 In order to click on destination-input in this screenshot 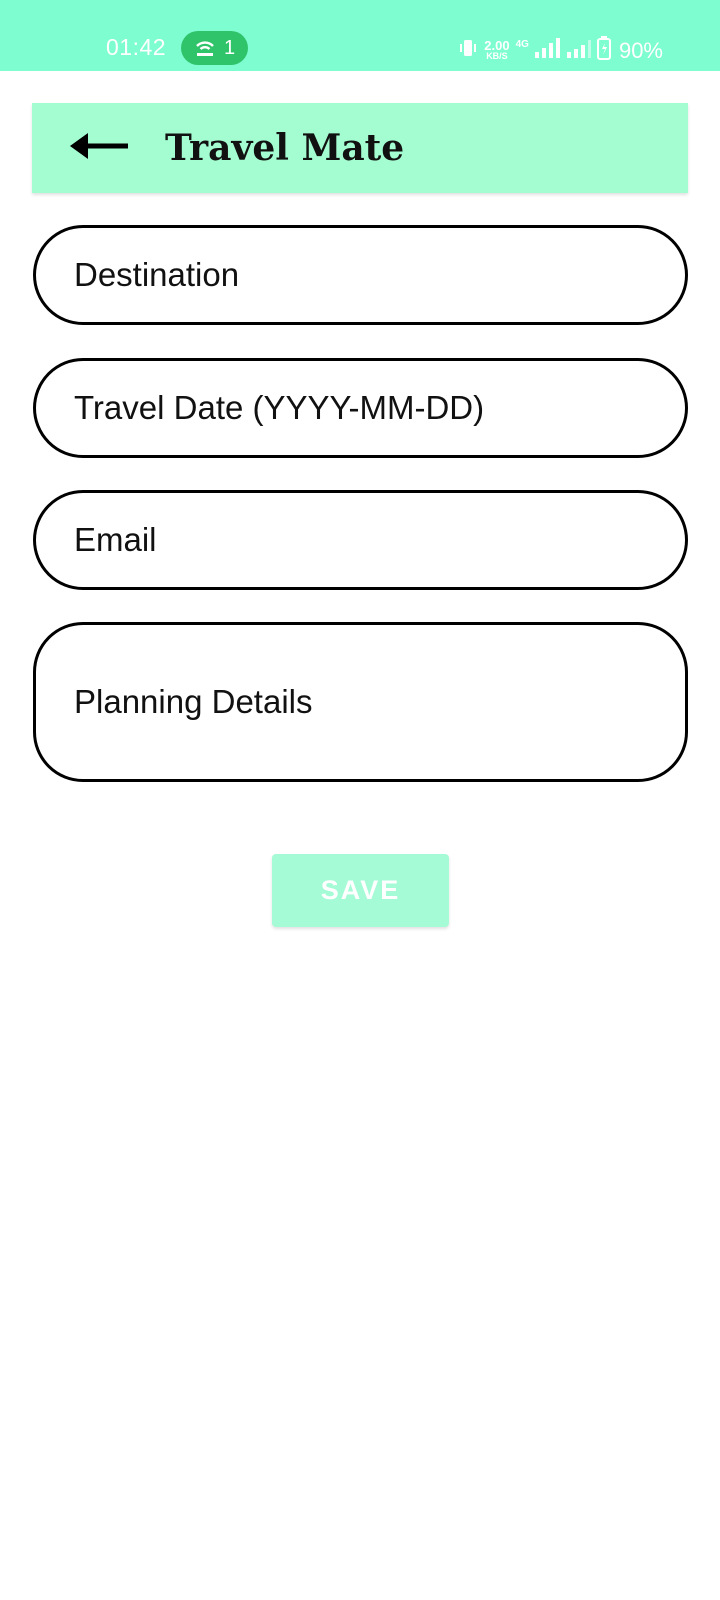, I will do `click(379, 275)`.